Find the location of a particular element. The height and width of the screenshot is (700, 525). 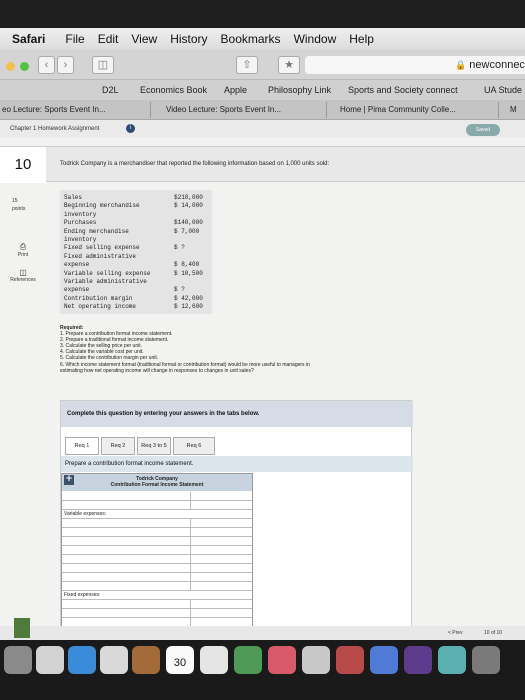

points-value: 15 is located at coordinates (15, 201).